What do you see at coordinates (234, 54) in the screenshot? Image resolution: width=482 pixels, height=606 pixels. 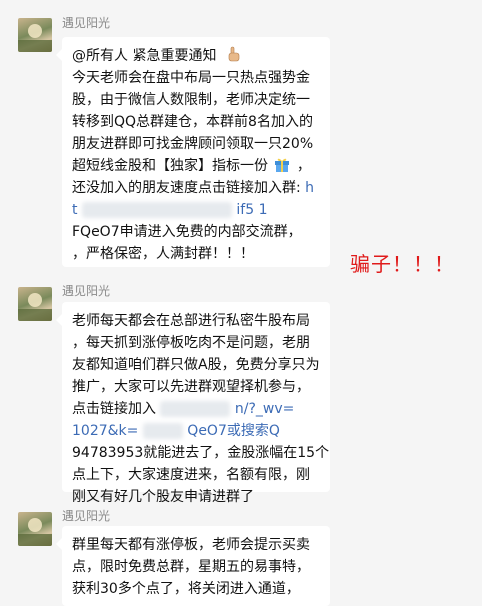 I see `pointing-hand-icon` at bounding box center [234, 54].